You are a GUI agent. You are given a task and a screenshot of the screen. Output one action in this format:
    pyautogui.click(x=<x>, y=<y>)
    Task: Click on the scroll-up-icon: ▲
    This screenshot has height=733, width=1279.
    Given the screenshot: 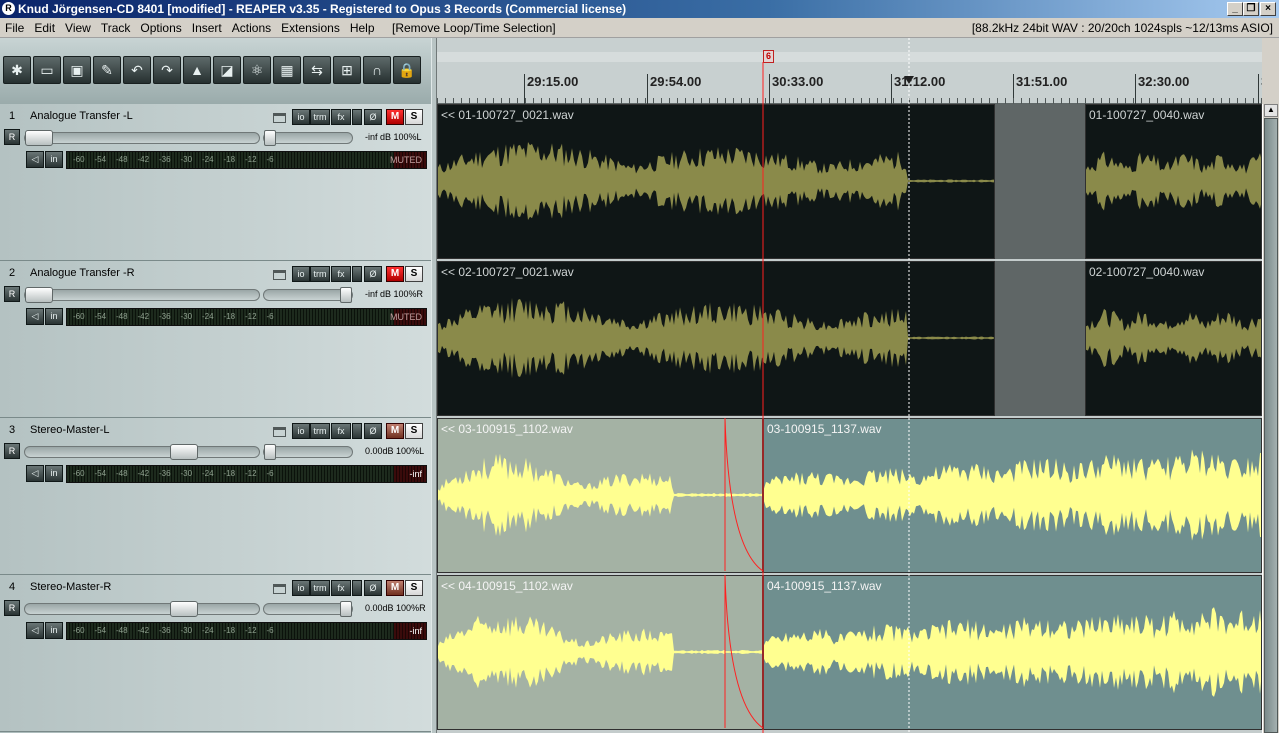 What is the action you would take?
    pyautogui.click(x=1271, y=110)
    